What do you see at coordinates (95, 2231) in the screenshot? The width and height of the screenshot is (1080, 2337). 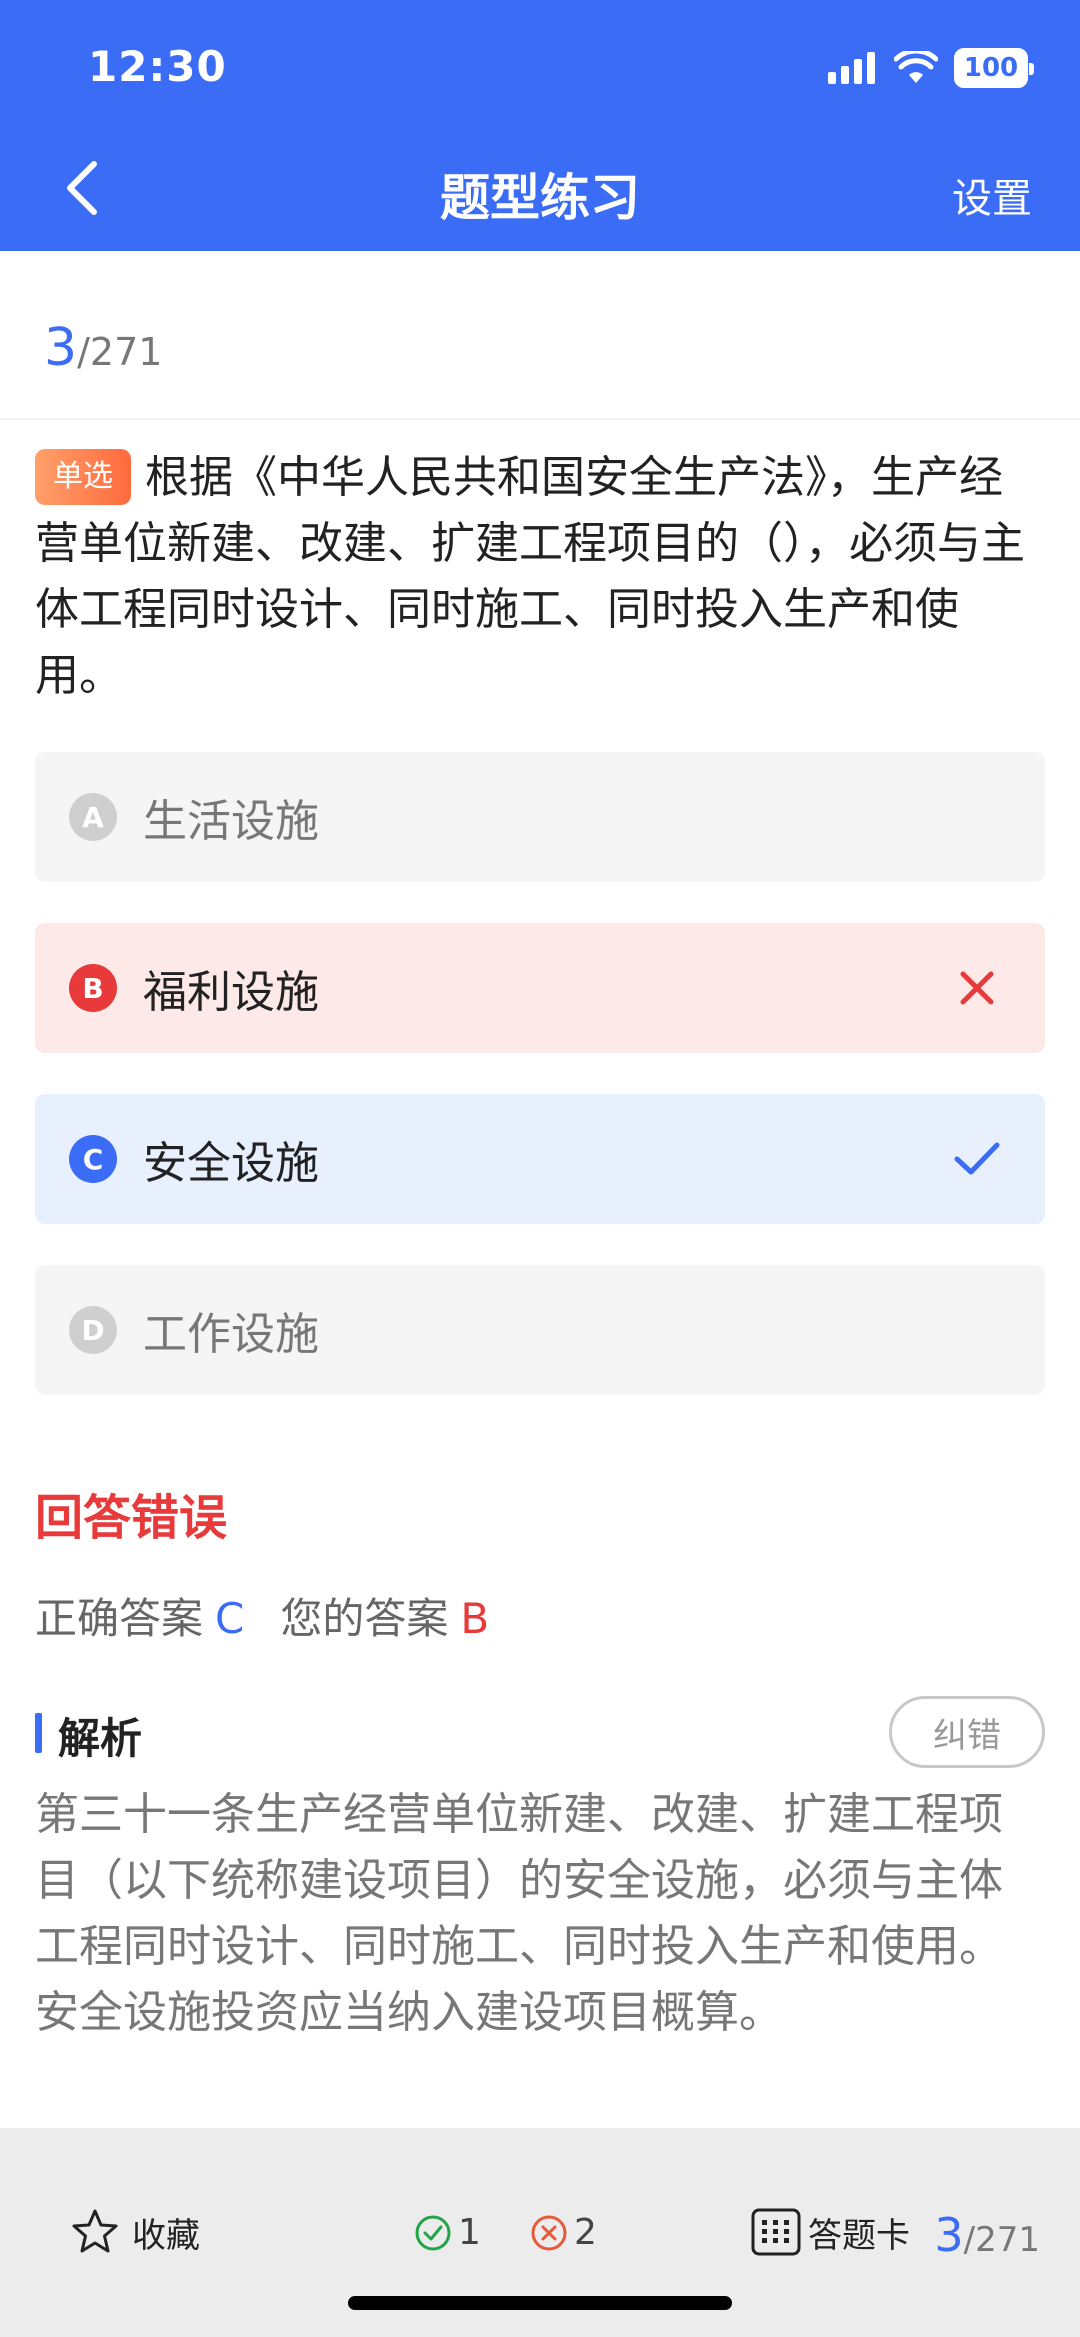 I see `star-icon` at bounding box center [95, 2231].